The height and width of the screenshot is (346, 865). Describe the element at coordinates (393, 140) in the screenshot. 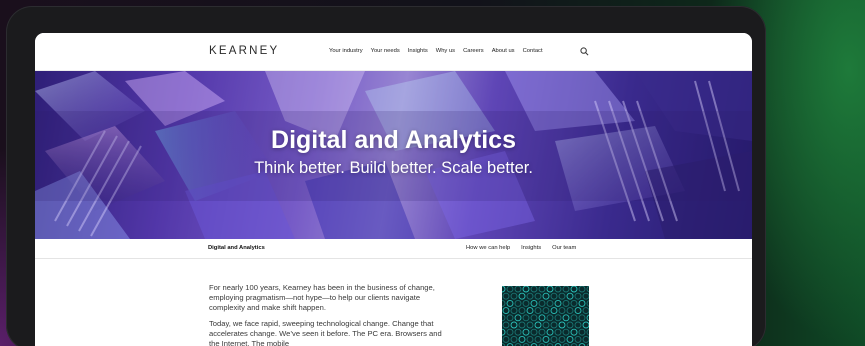

I see `hero-title: Digital and Analytics` at that location.